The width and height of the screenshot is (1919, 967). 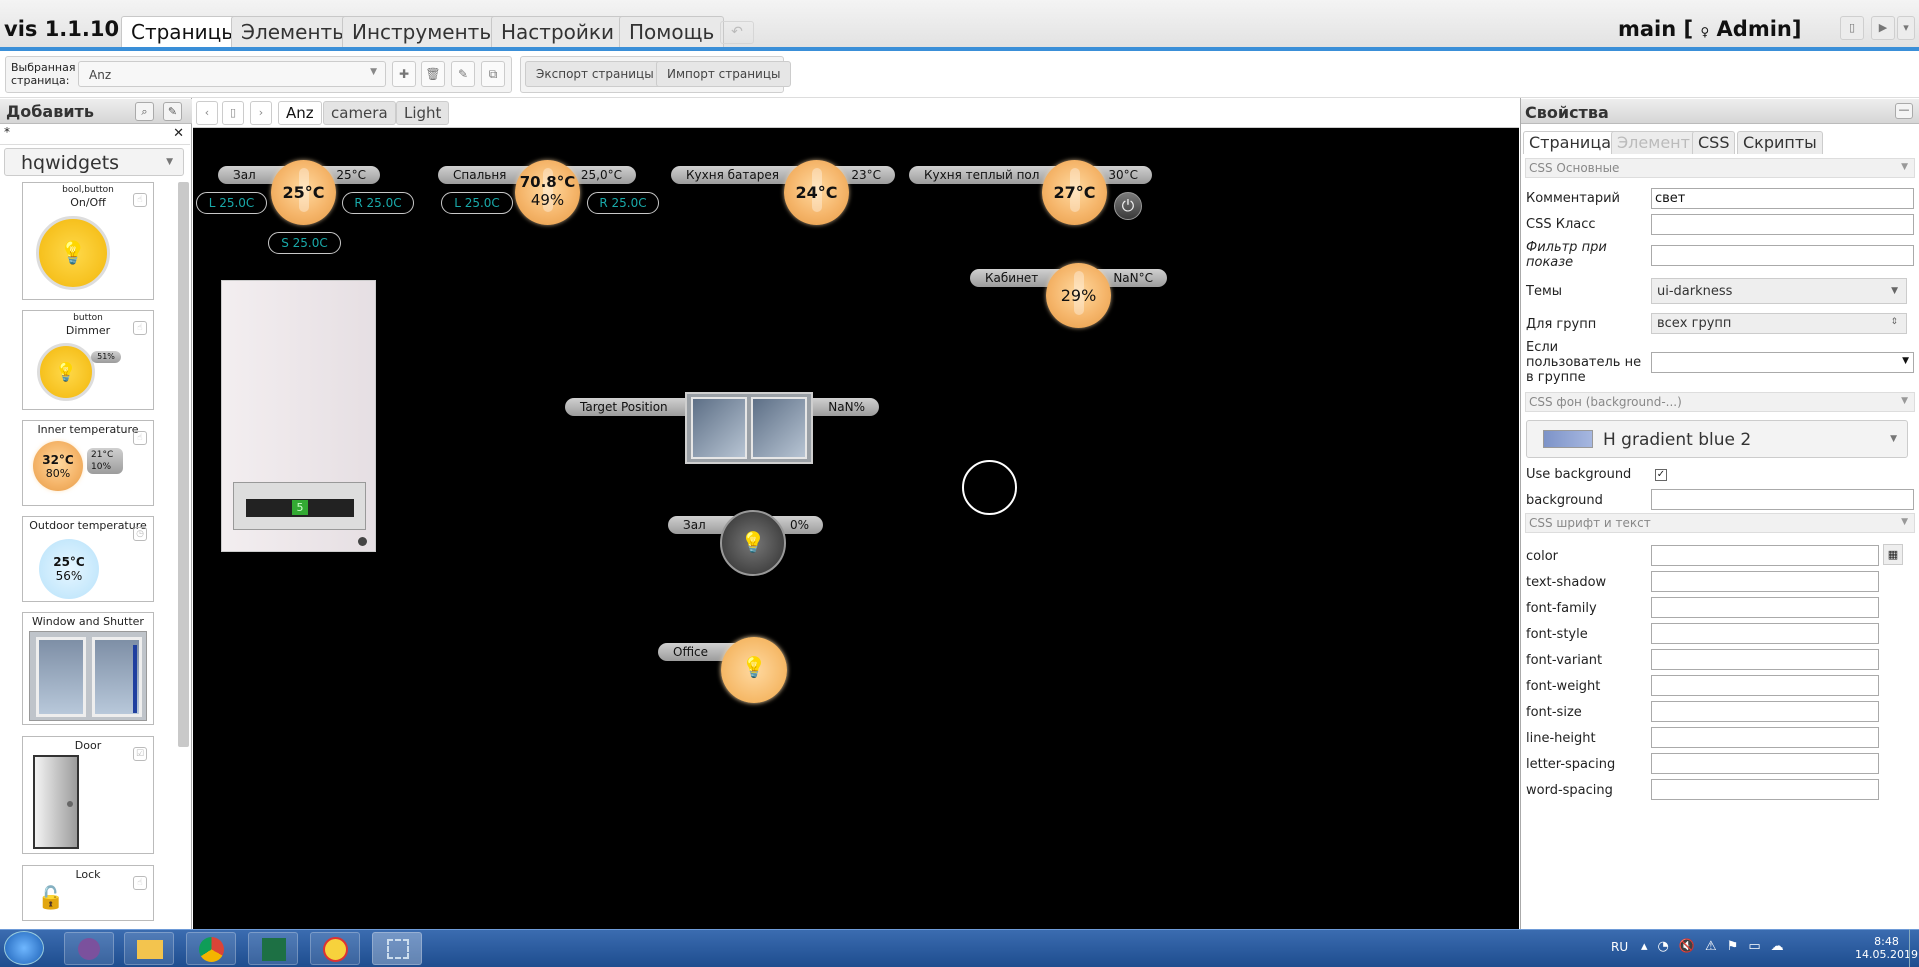 I want to click on delete-view-button: ▯, so click(x=233, y=113).